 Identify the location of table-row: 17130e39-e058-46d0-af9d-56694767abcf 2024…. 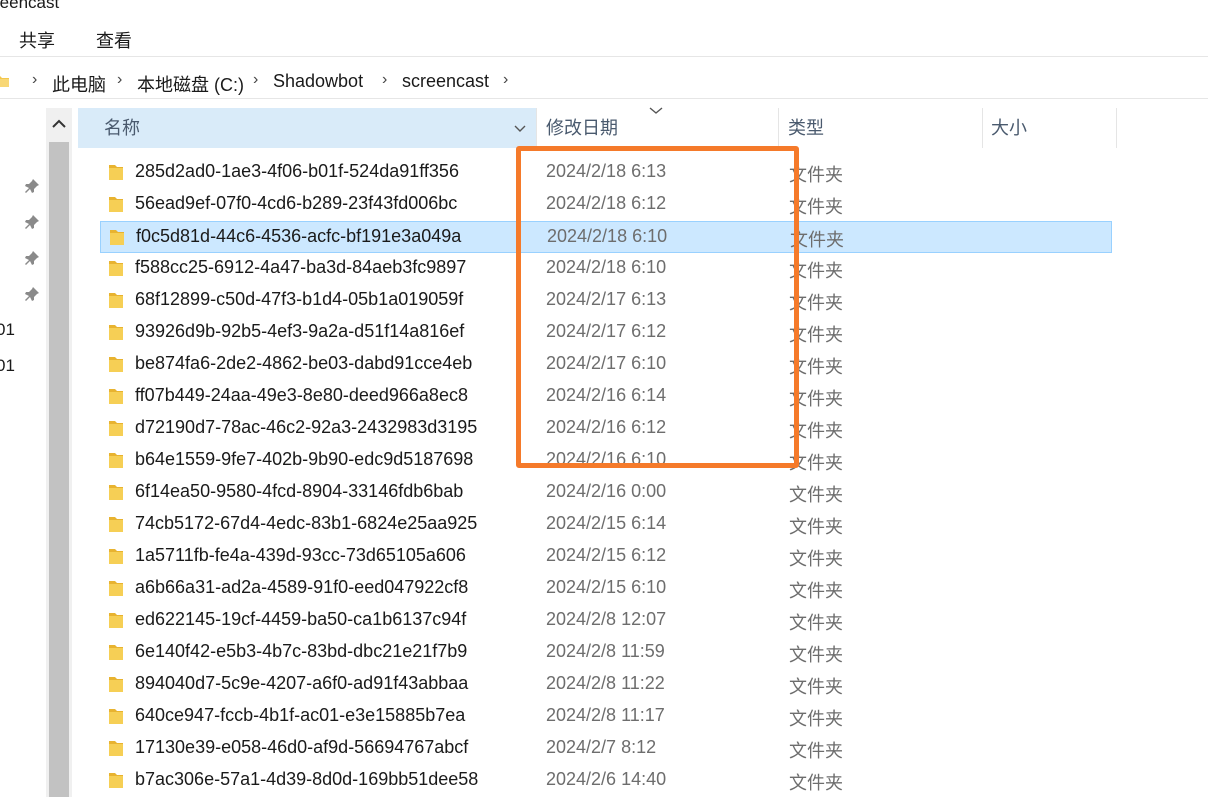
(606, 749).